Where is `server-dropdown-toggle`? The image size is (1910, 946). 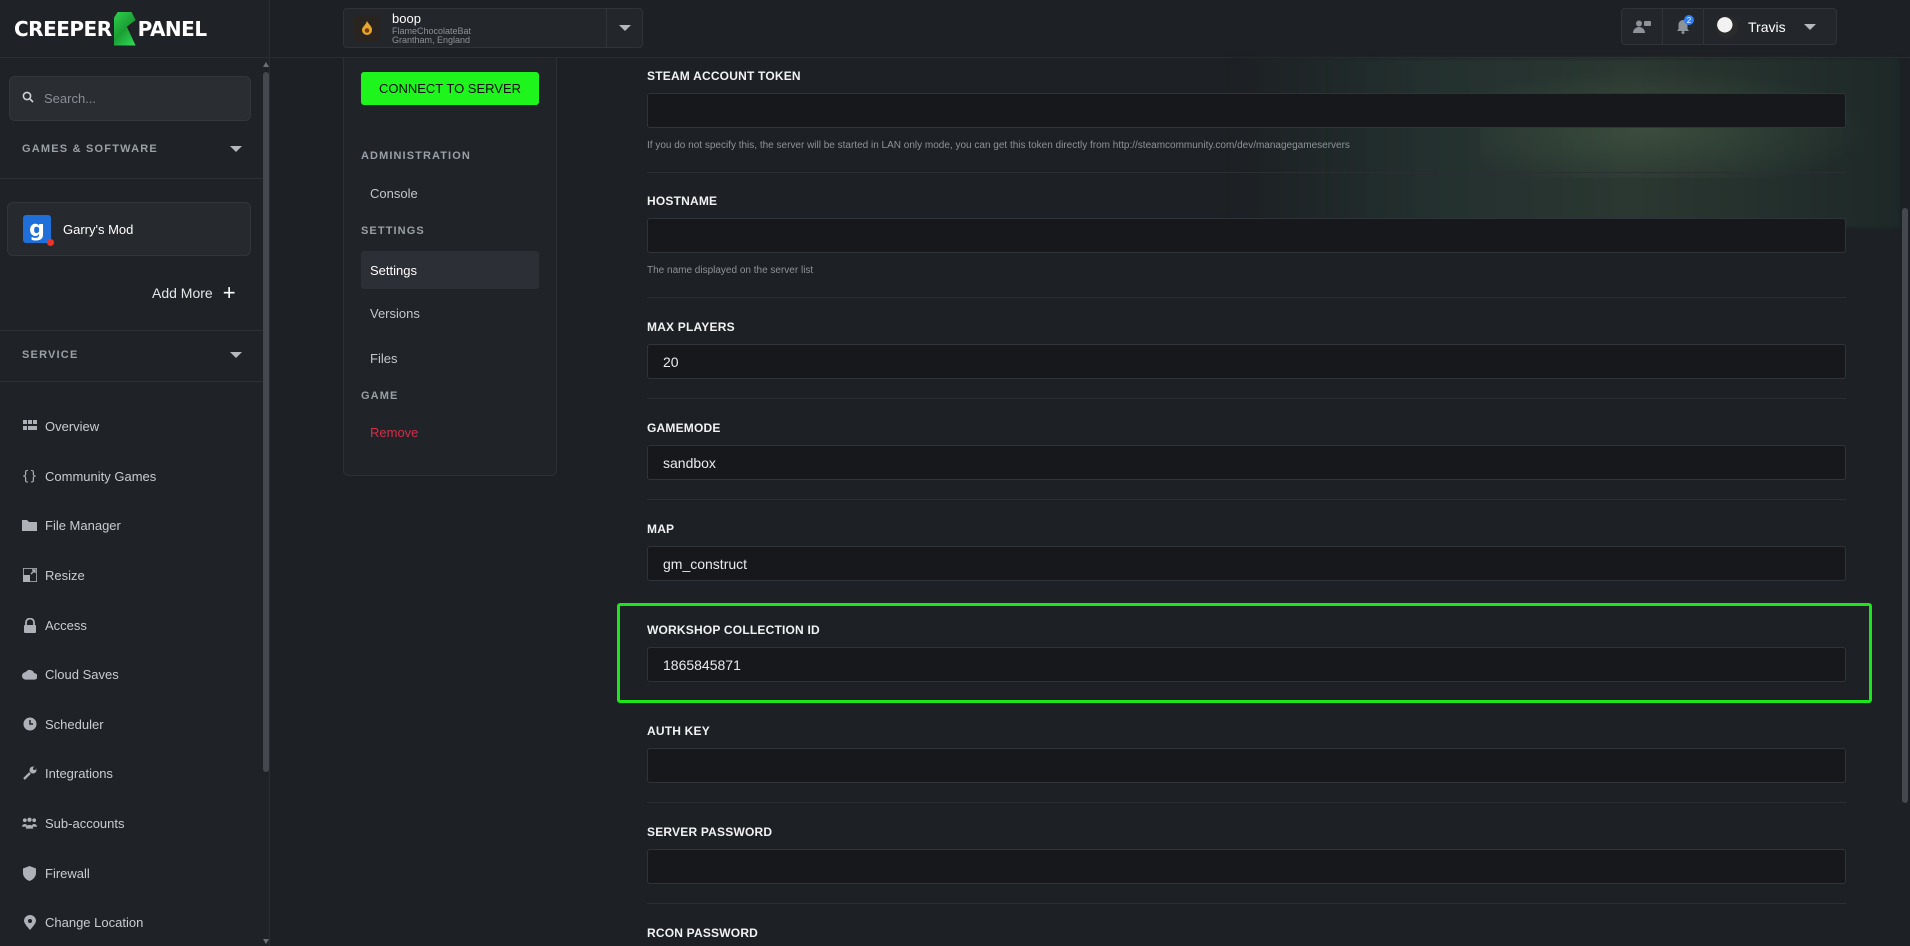 server-dropdown-toggle is located at coordinates (624, 28).